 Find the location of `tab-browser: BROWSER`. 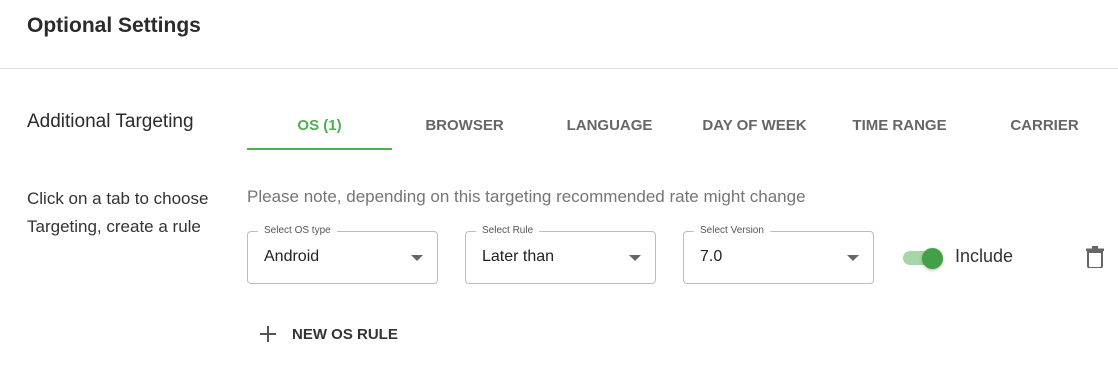

tab-browser: BROWSER is located at coordinates (464, 125).